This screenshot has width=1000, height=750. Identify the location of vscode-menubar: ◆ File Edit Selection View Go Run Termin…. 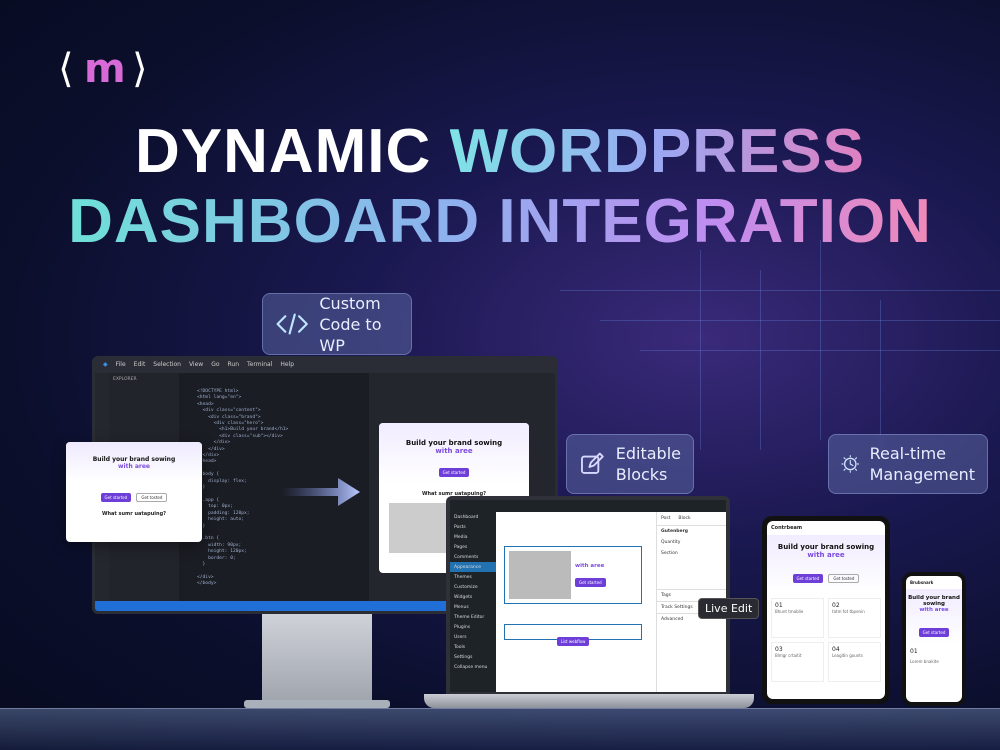
(325, 366).